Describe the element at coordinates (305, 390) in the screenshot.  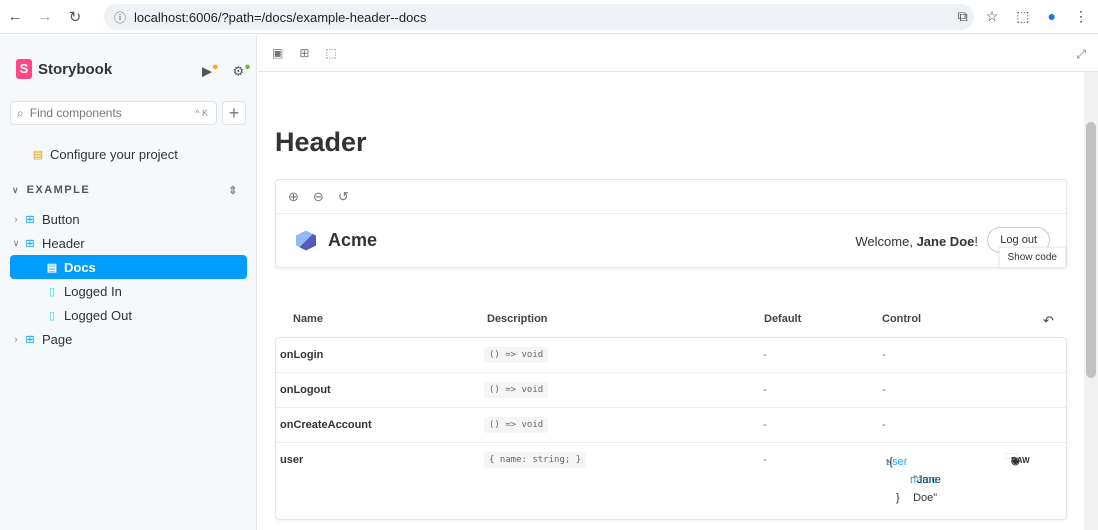
I see `arg-name: onLogout` at that location.